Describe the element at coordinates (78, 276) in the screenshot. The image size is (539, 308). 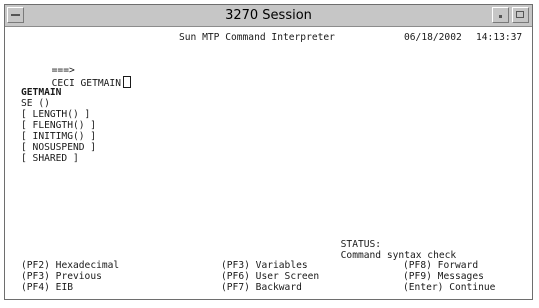
I see `function-key-label: Previous` at that location.